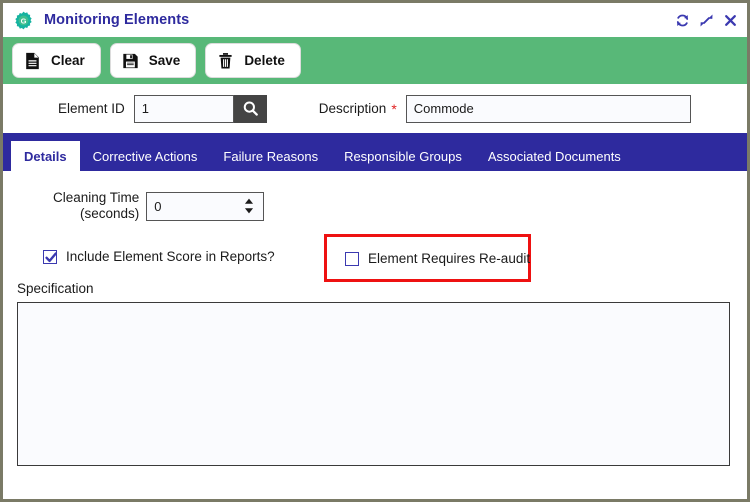 The image size is (750, 502). I want to click on include-score-label: Include Element Score in Reports?, so click(170, 256).